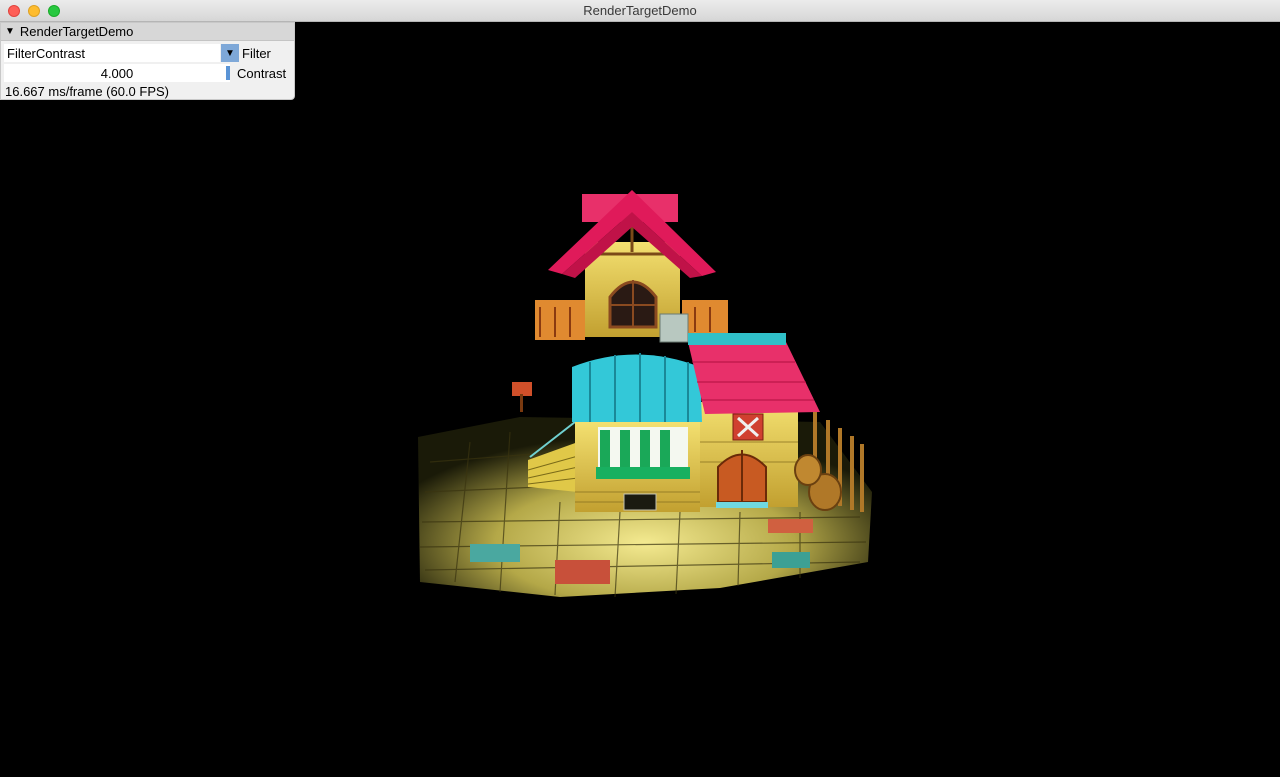 The image size is (1280, 777). I want to click on basement-grate, so click(640, 502).